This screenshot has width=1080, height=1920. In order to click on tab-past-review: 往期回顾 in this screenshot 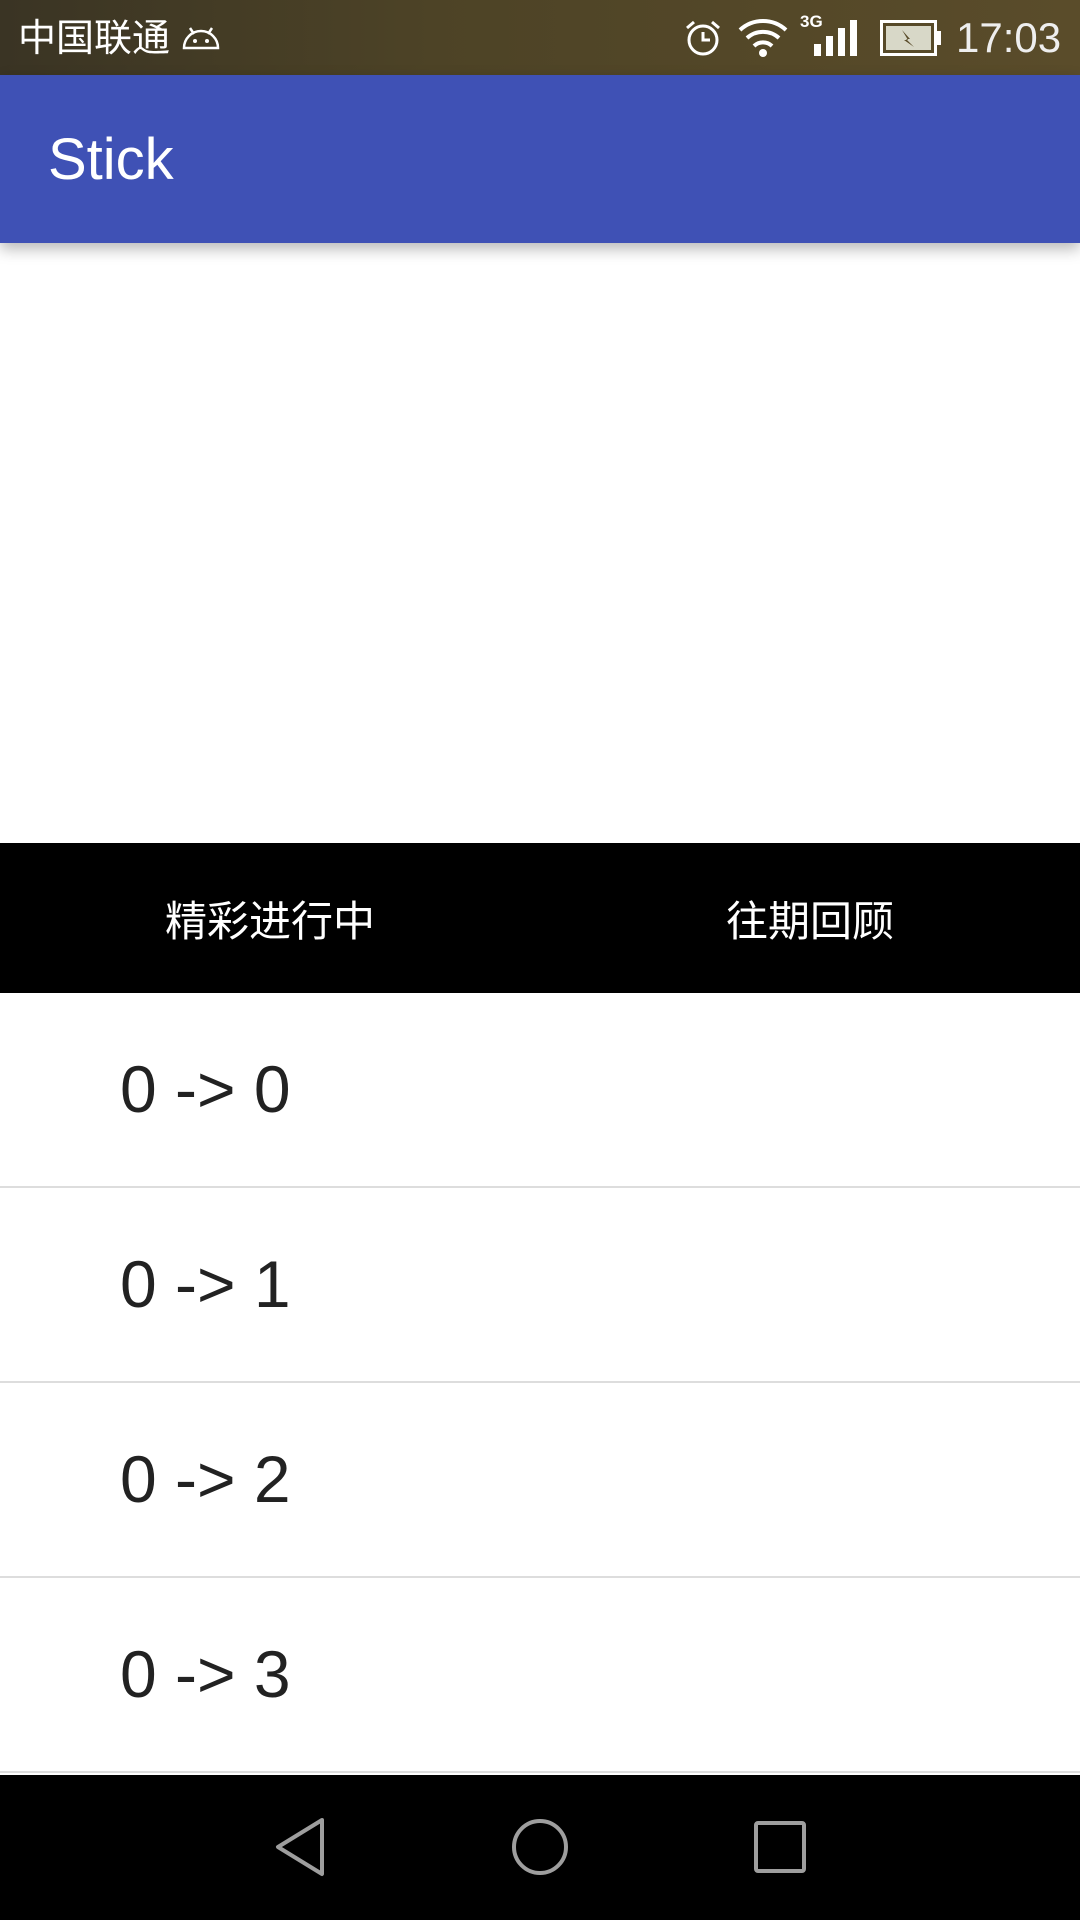, I will do `click(810, 918)`.